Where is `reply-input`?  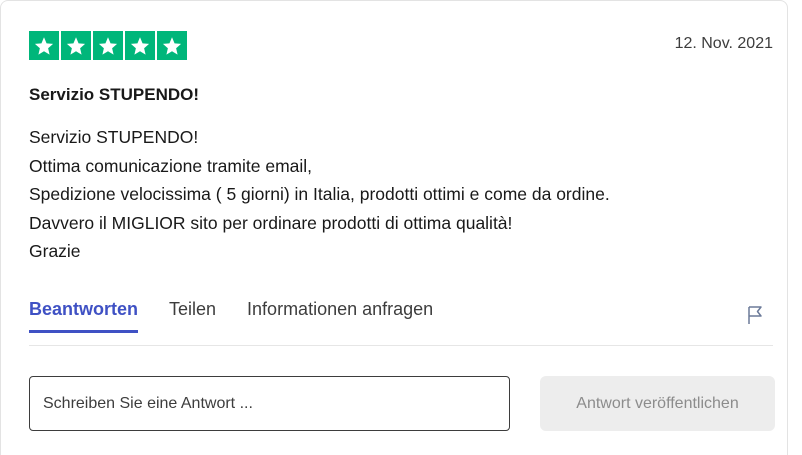 reply-input is located at coordinates (269, 403).